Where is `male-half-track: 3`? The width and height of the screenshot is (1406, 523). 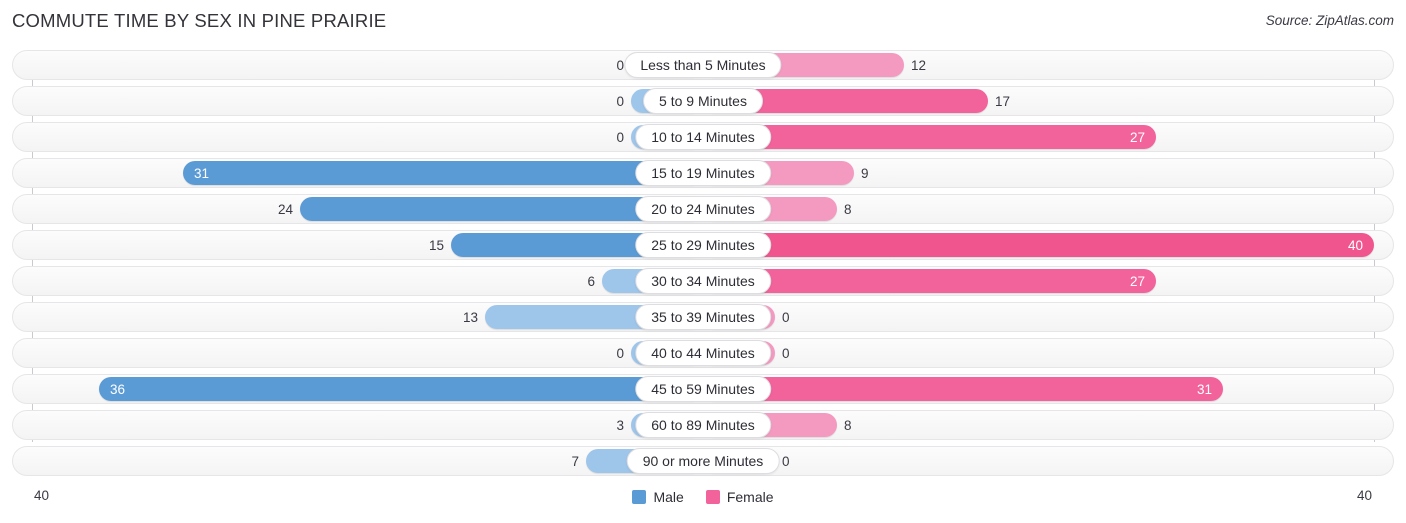
male-half-track: 3 is located at coordinates (359, 425).